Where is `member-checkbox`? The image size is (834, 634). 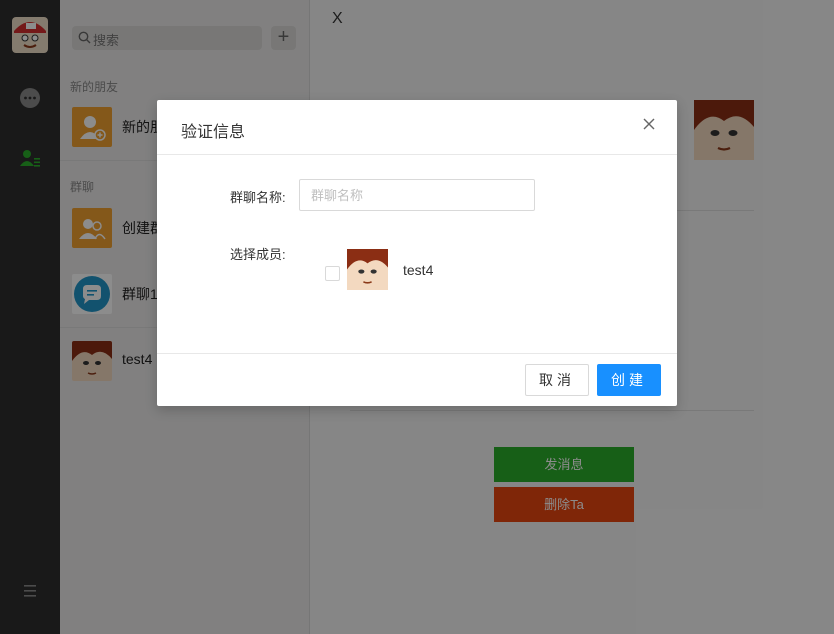 member-checkbox is located at coordinates (332, 273).